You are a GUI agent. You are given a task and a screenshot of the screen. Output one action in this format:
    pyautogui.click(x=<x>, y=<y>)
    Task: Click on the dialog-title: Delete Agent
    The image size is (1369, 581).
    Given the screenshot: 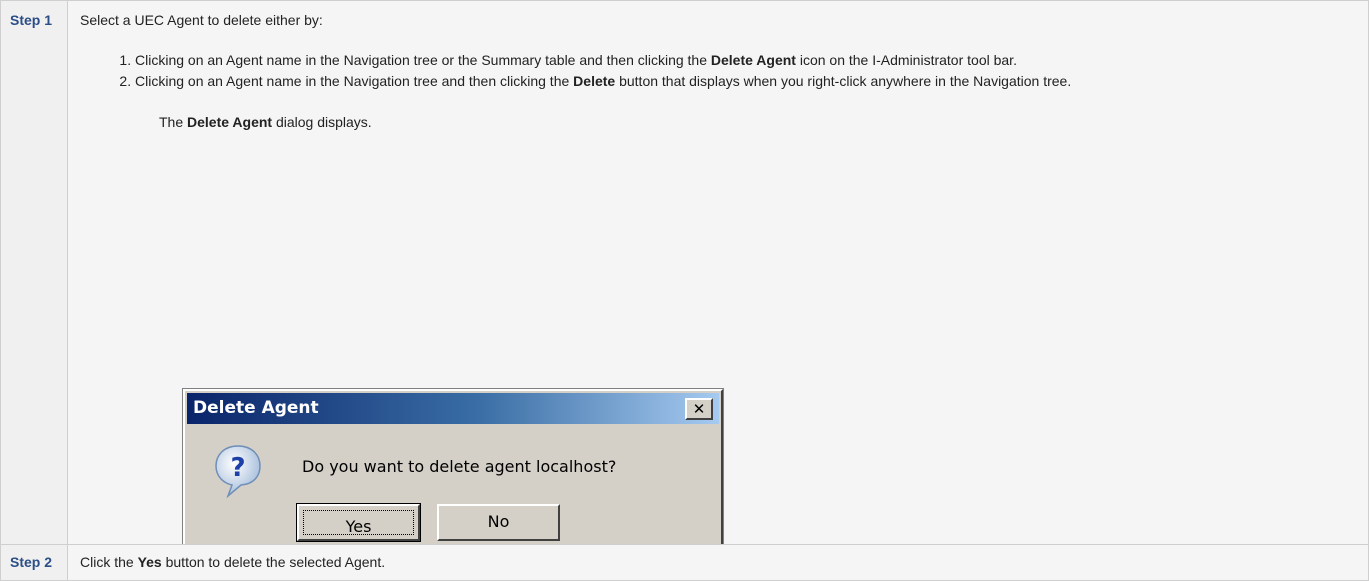 What is the action you would take?
    pyautogui.click(x=256, y=408)
    